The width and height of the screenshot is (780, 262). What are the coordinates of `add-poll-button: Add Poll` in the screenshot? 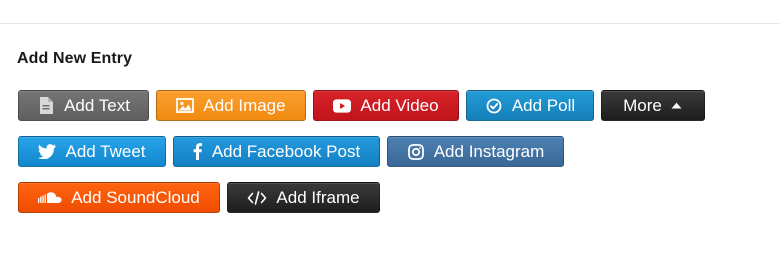 It's located at (530, 105).